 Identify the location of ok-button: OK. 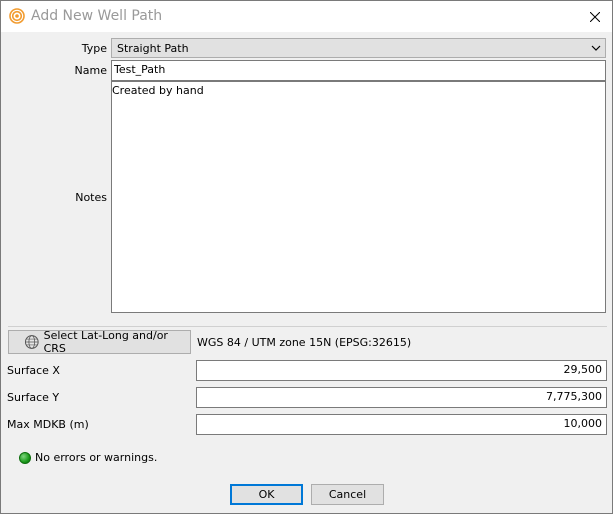
(266, 494).